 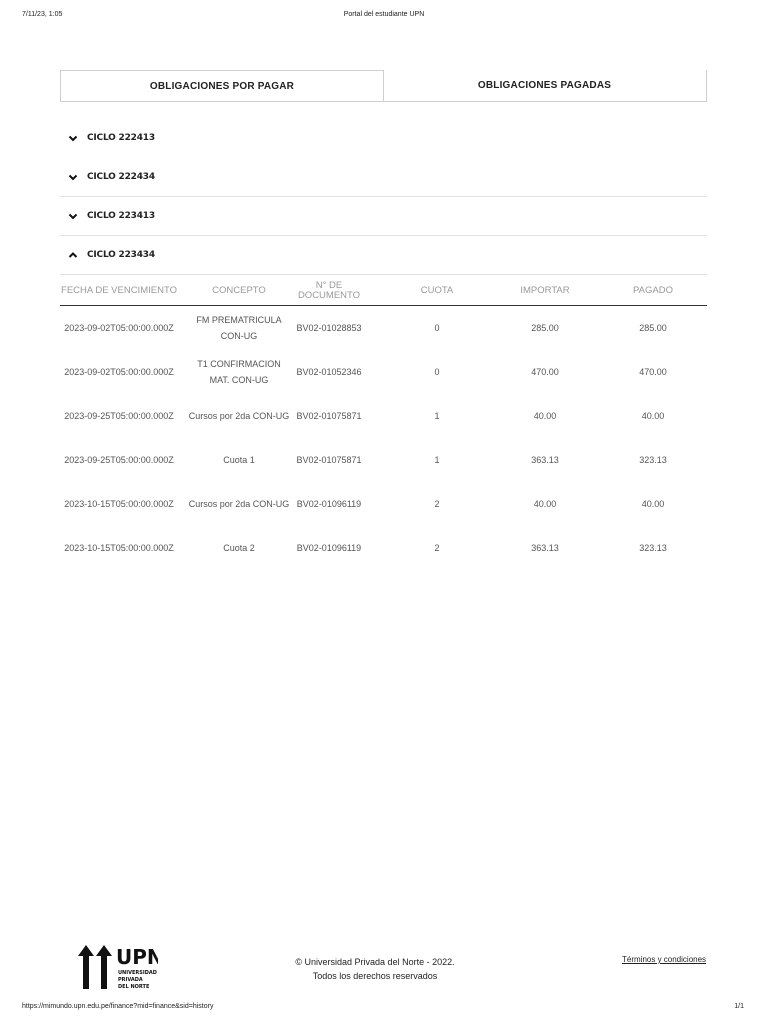 I want to click on upn-logo: UPN UNIVERSIDAD PRIVADA DEL NORTE, so click(x=118, y=967).